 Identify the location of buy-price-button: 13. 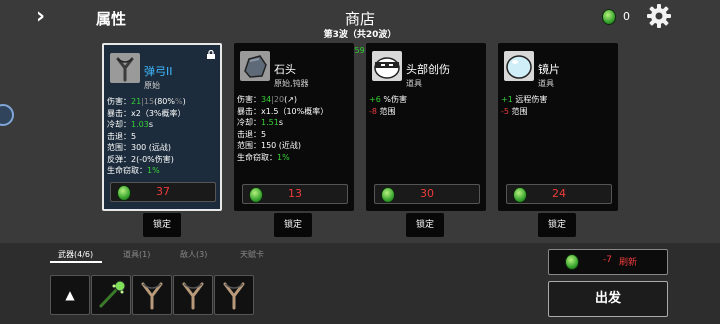
(295, 194).